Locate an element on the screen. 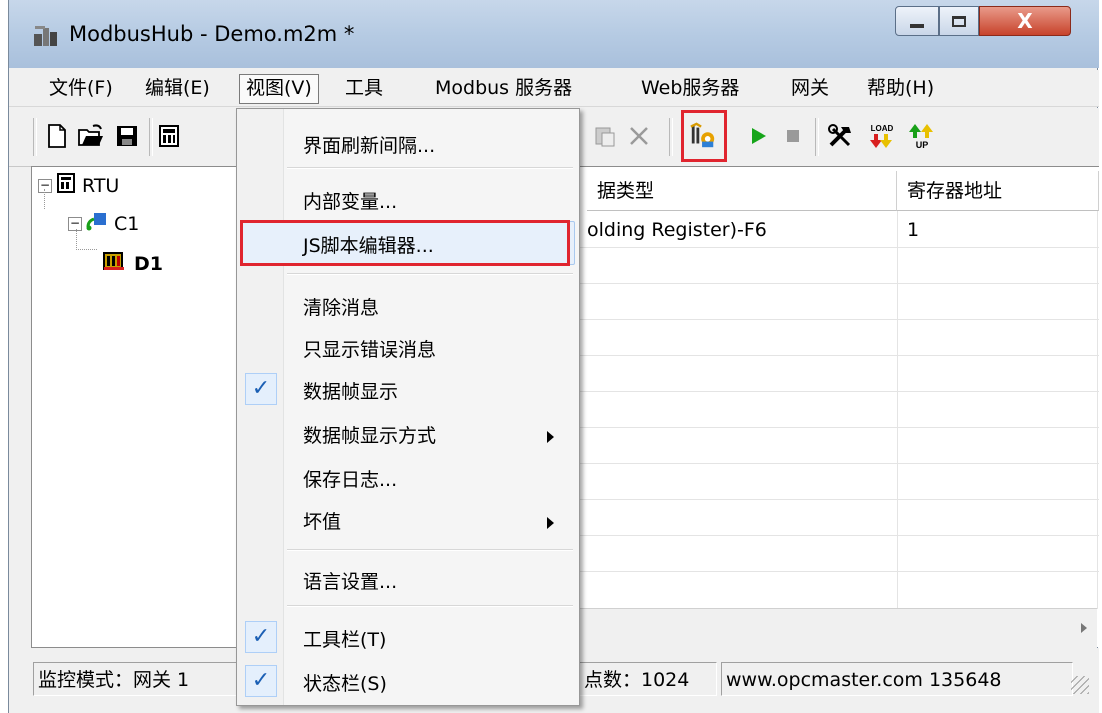 The height and width of the screenshot is (713, 1102). column-header-data-type: 据类型 is located at coordinates (742, 191).